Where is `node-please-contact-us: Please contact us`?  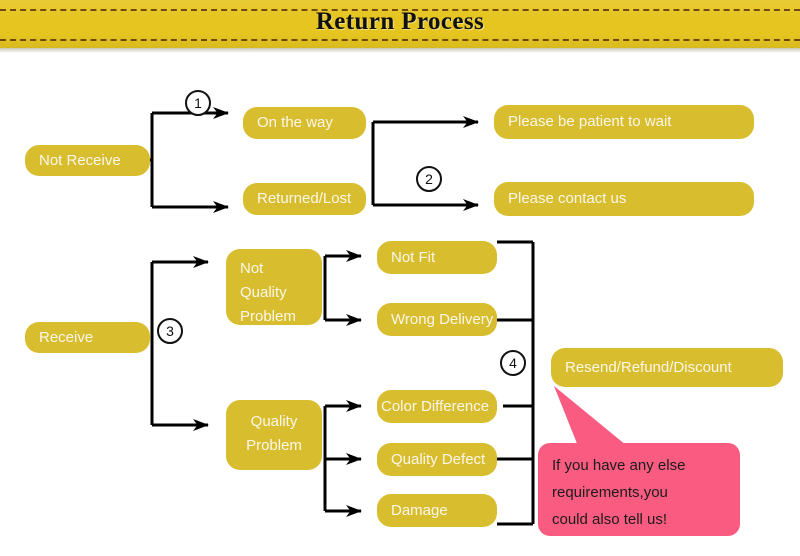 node-please-contact-us: Please contact us is located at coordinates (624, 199).